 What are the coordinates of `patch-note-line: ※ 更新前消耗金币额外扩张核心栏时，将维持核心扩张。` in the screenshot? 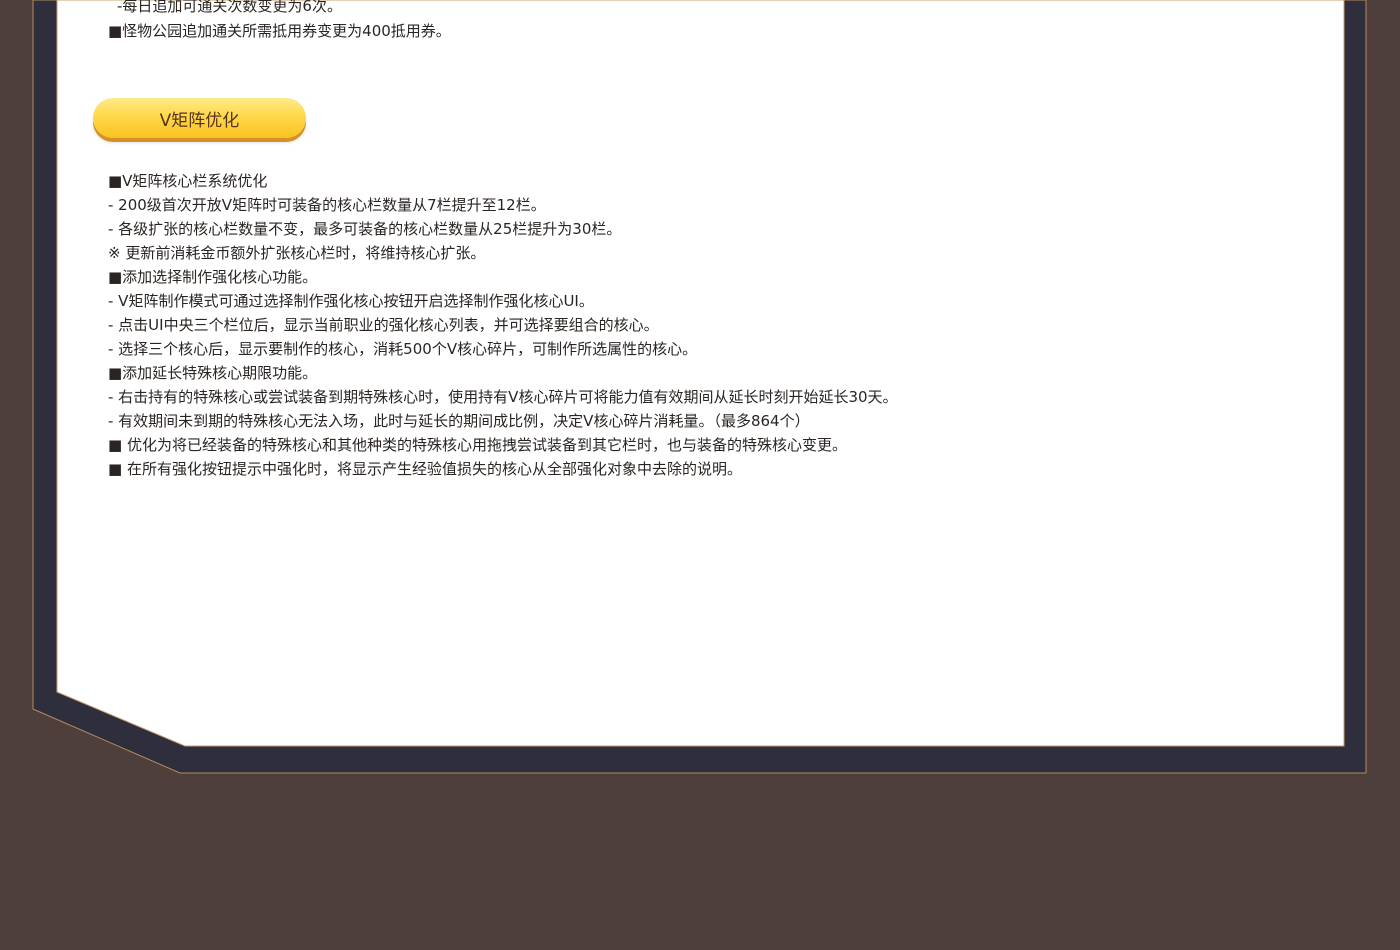 It's located at (297, 253).